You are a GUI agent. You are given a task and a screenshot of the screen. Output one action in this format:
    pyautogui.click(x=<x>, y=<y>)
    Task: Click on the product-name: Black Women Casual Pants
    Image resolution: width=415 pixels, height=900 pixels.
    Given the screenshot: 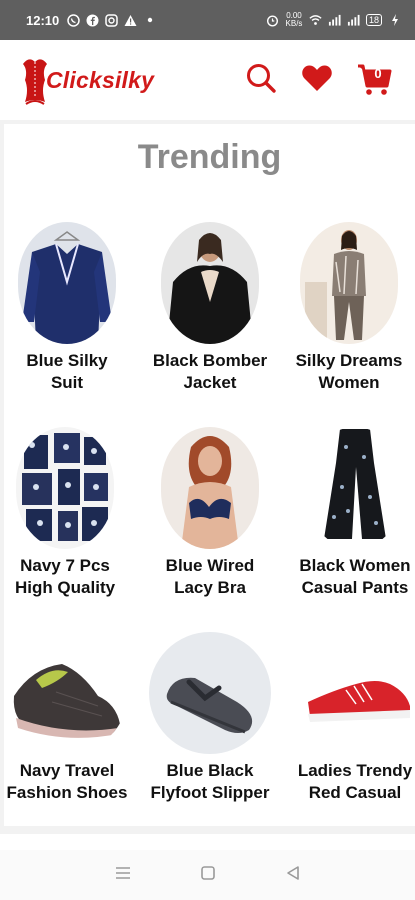 What is the action you would take?
    pyautogui.click(x=355, y=576)
    